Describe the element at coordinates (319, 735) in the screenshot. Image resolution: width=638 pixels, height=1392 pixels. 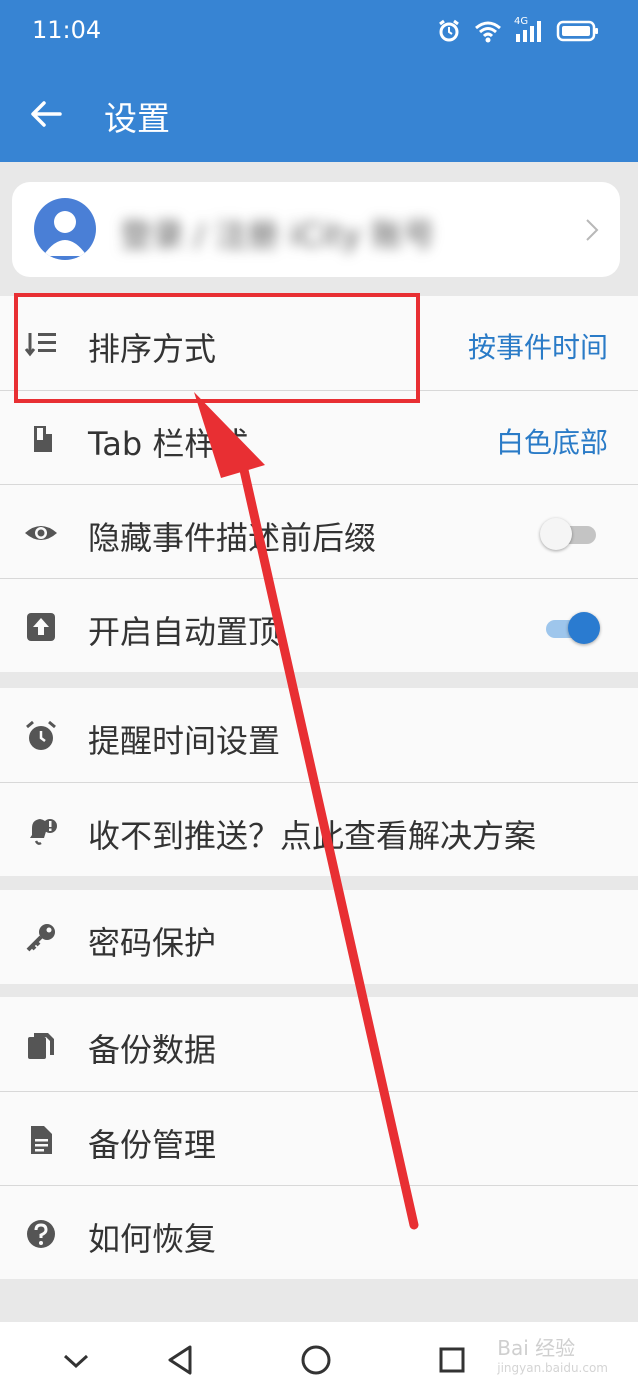
I see `reminder-time-row: 提醒时间设置` at that location.